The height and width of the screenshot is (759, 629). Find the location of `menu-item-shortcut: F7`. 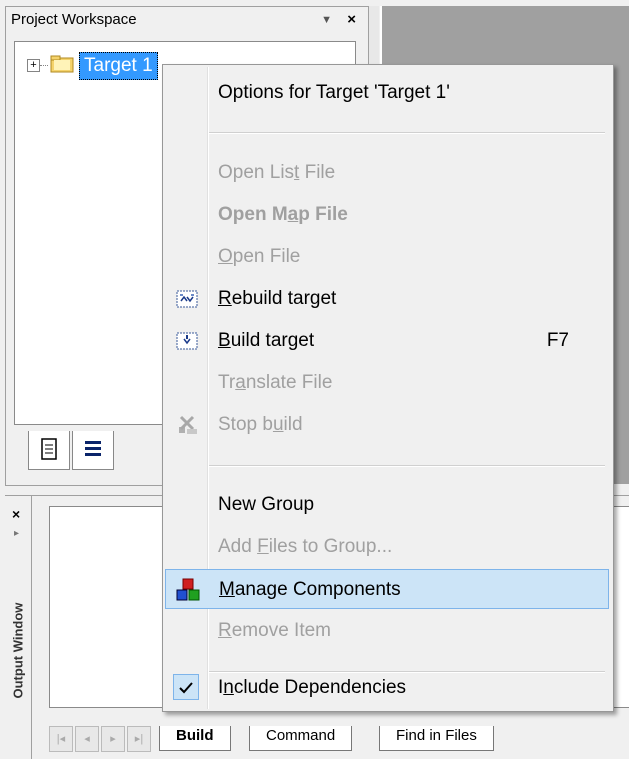

menu-item-shortcut: F7 is located at coordinates (557, 340).